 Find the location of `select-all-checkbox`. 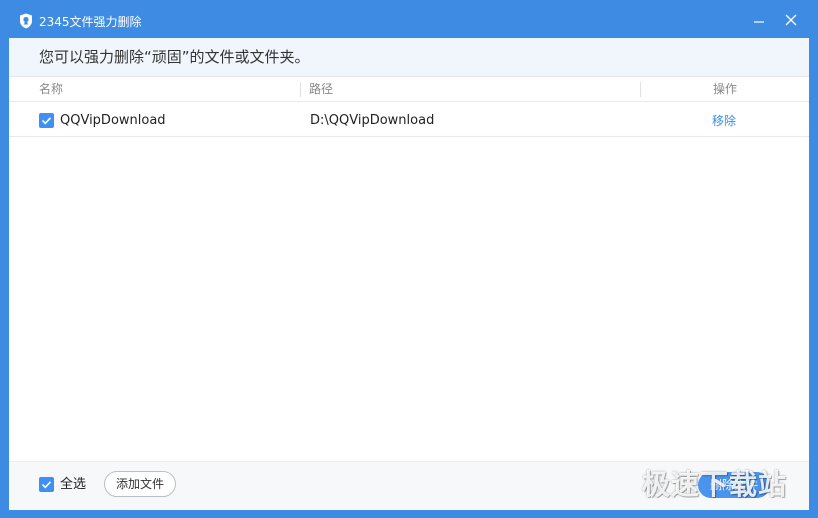

select-all-checkbox is located at coordinates (46, 484).